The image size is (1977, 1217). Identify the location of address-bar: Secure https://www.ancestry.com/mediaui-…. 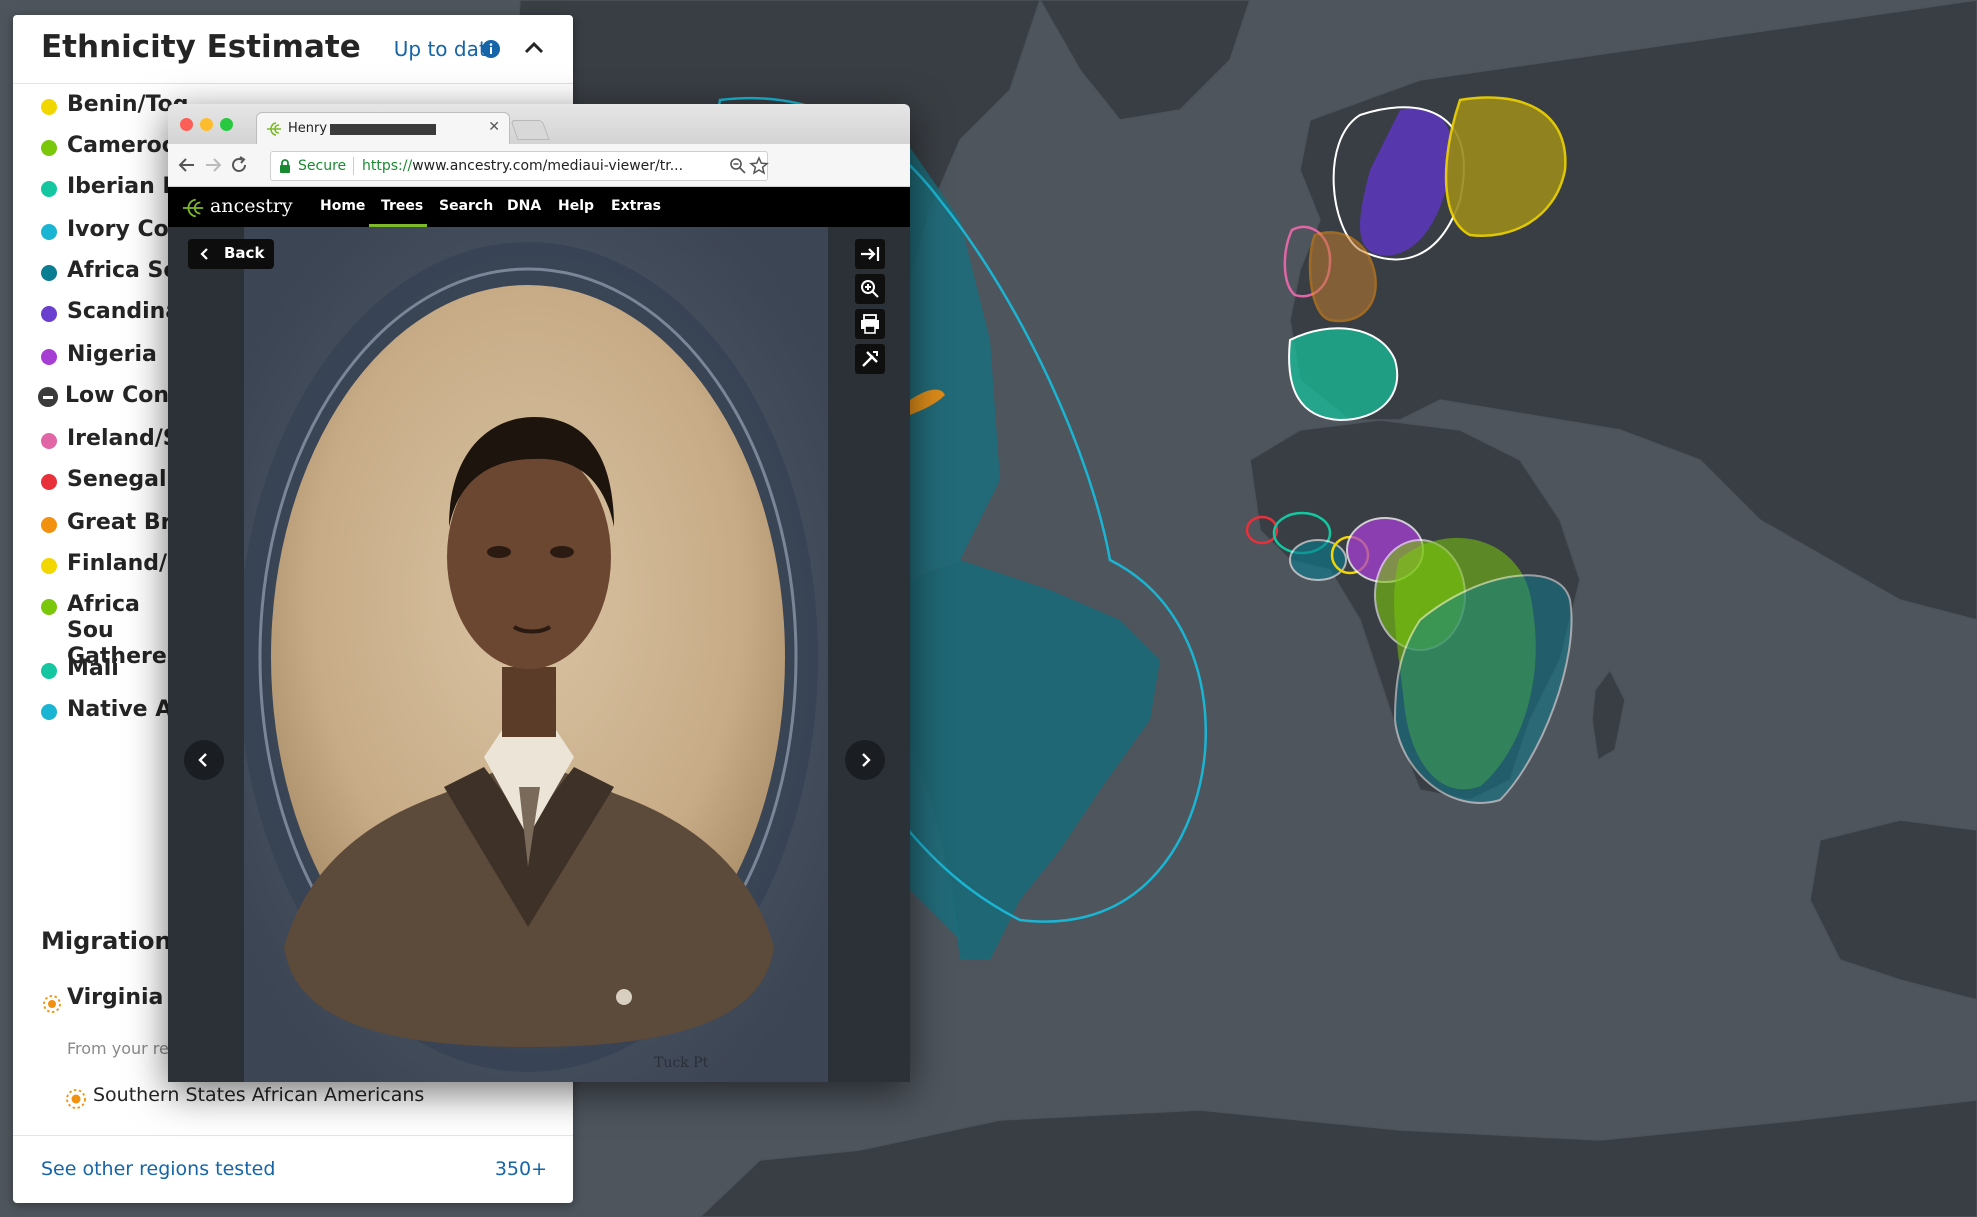
(519, 166).